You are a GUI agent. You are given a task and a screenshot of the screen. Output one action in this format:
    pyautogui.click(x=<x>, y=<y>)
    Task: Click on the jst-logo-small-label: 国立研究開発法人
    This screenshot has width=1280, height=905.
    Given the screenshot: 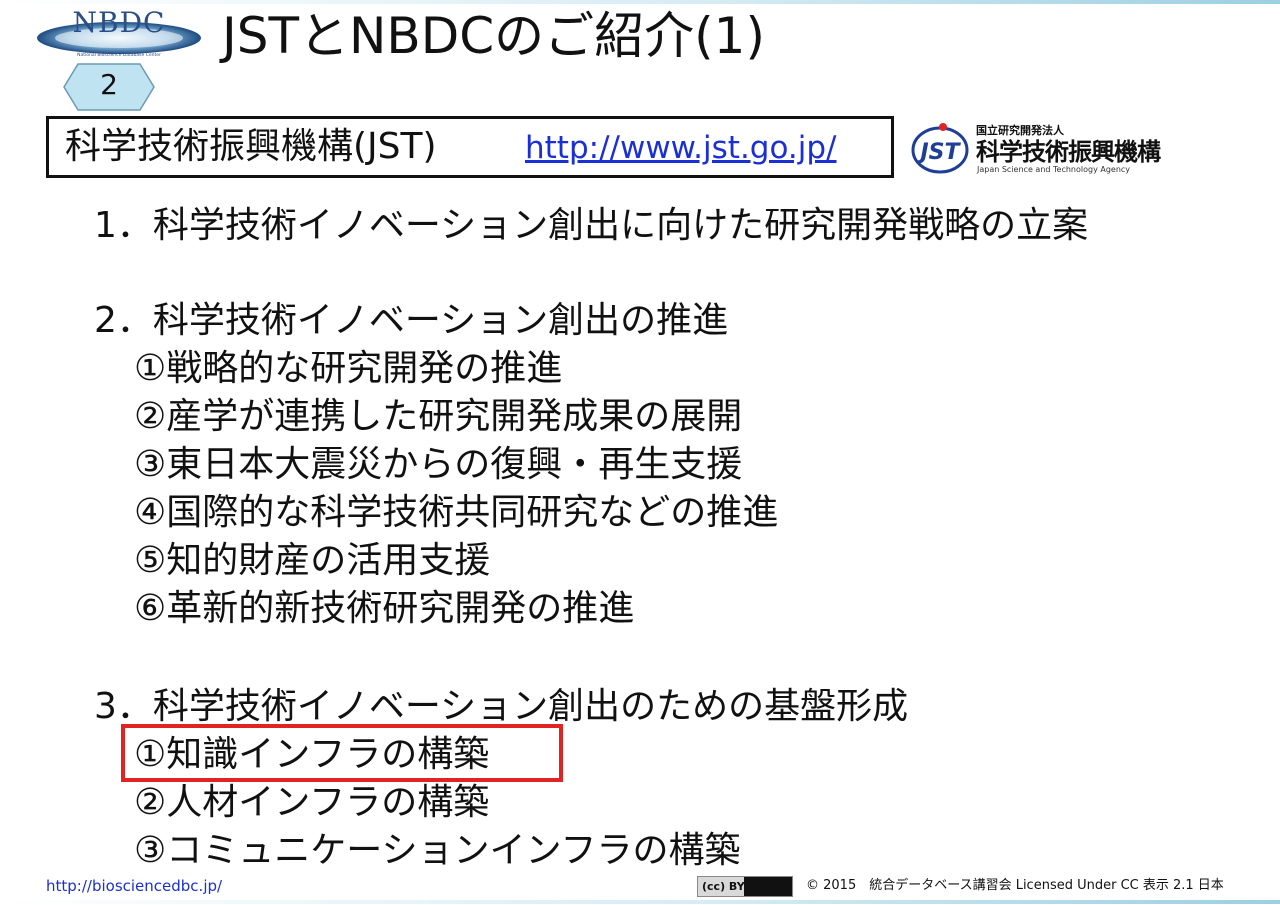 What is the action you would take?
    pyautogui.click(x=1020, y=130)
    